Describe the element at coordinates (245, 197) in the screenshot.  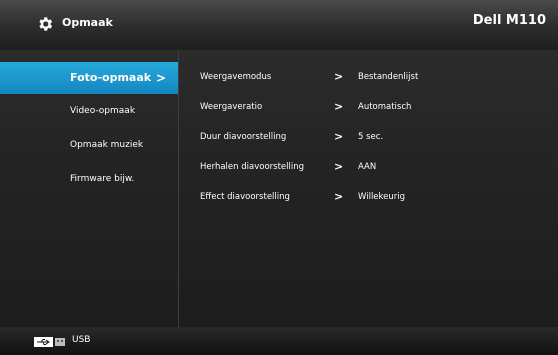
I see `setting-label: Effect diavoorstelling` at that location.